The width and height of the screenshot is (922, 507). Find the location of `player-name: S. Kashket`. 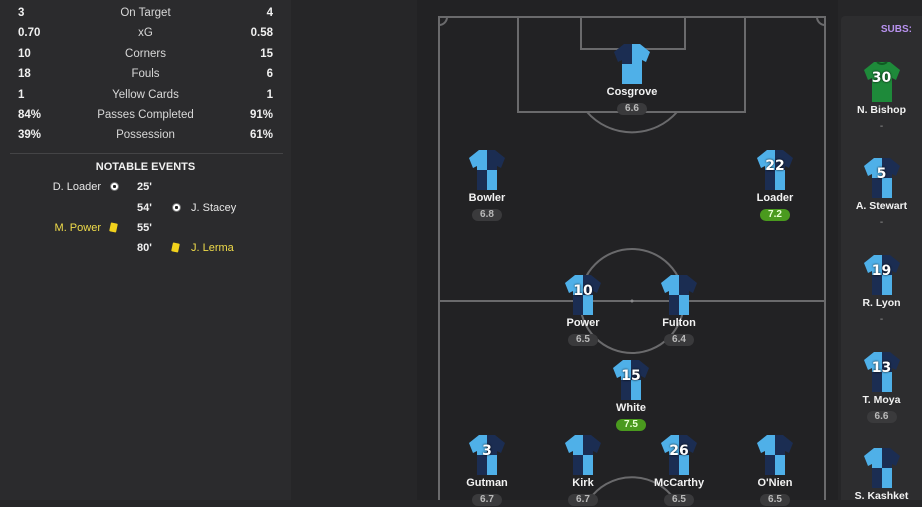

player-name: S. Kashket is located at coordinates (881, 496).